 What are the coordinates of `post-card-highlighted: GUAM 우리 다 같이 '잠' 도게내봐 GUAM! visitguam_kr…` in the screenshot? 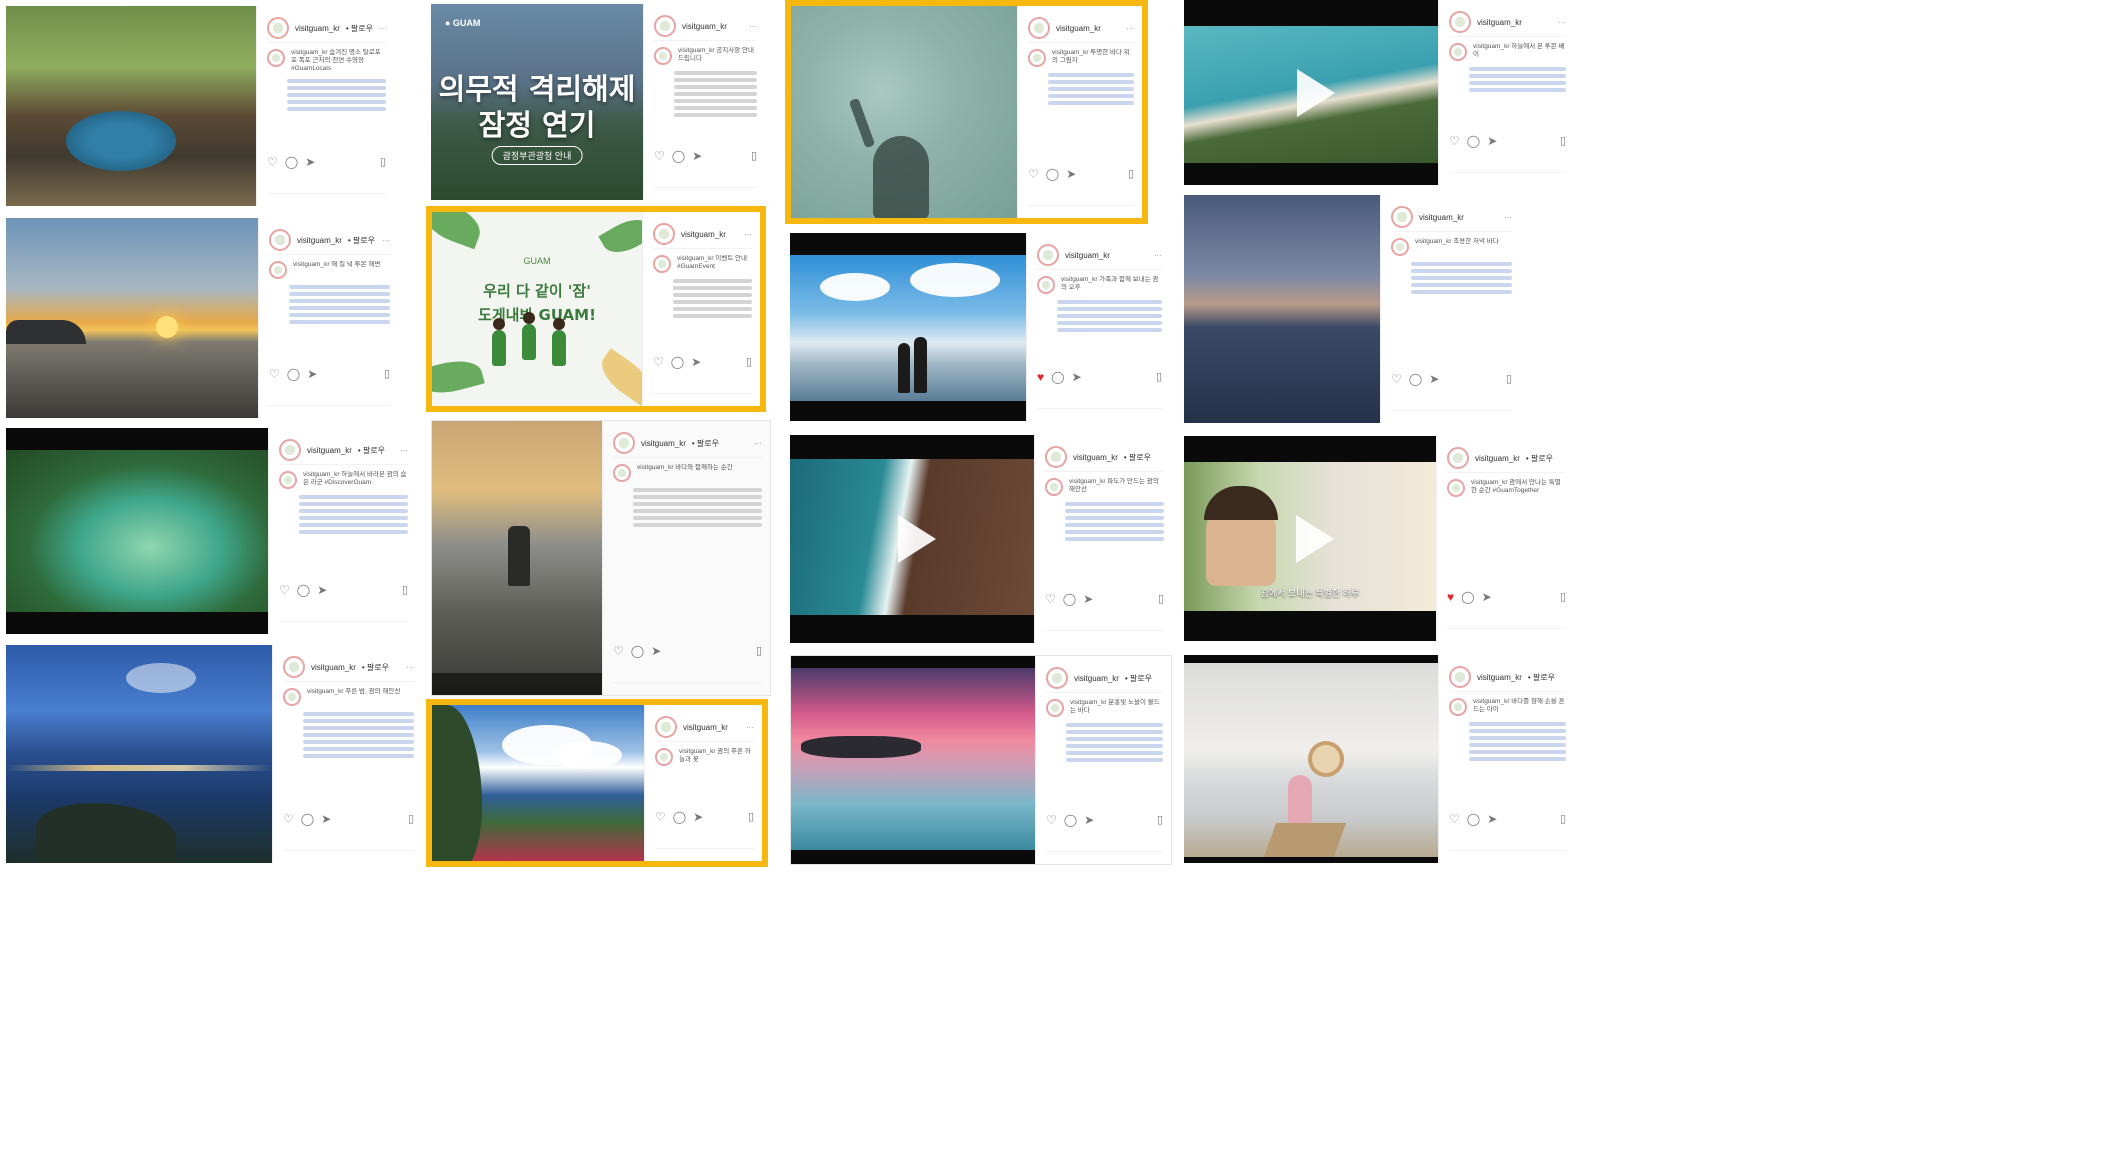 It's located at (596, 309).